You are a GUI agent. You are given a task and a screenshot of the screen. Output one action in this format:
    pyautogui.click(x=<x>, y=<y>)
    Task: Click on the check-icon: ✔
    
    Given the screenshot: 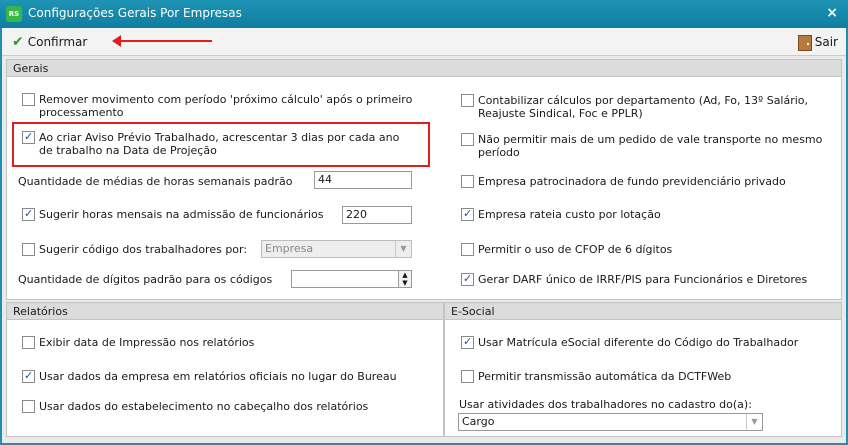 What is the action you would take?
    pyautogui.click(x=18, y=42)
    